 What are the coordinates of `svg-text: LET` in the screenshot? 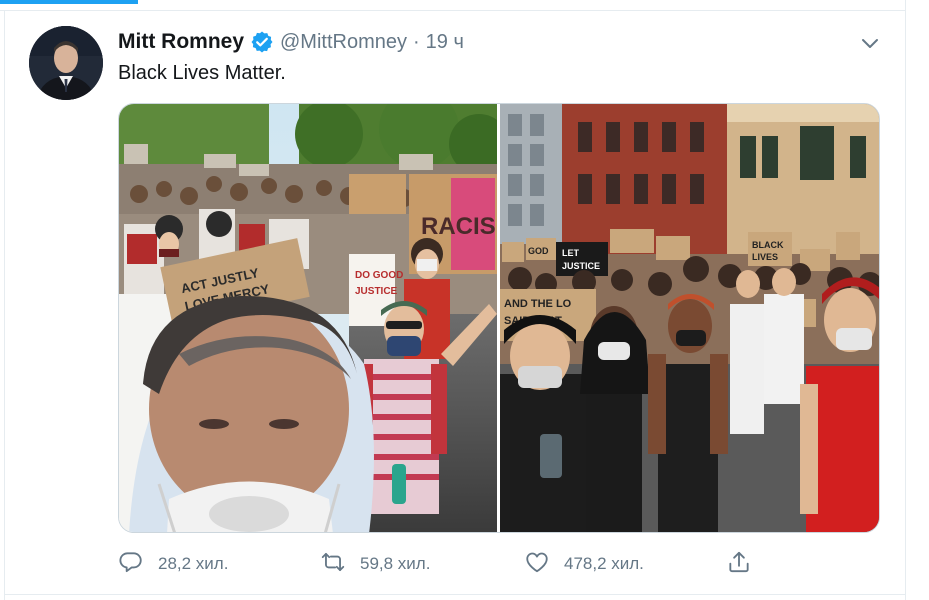 It's located at (571, 253).